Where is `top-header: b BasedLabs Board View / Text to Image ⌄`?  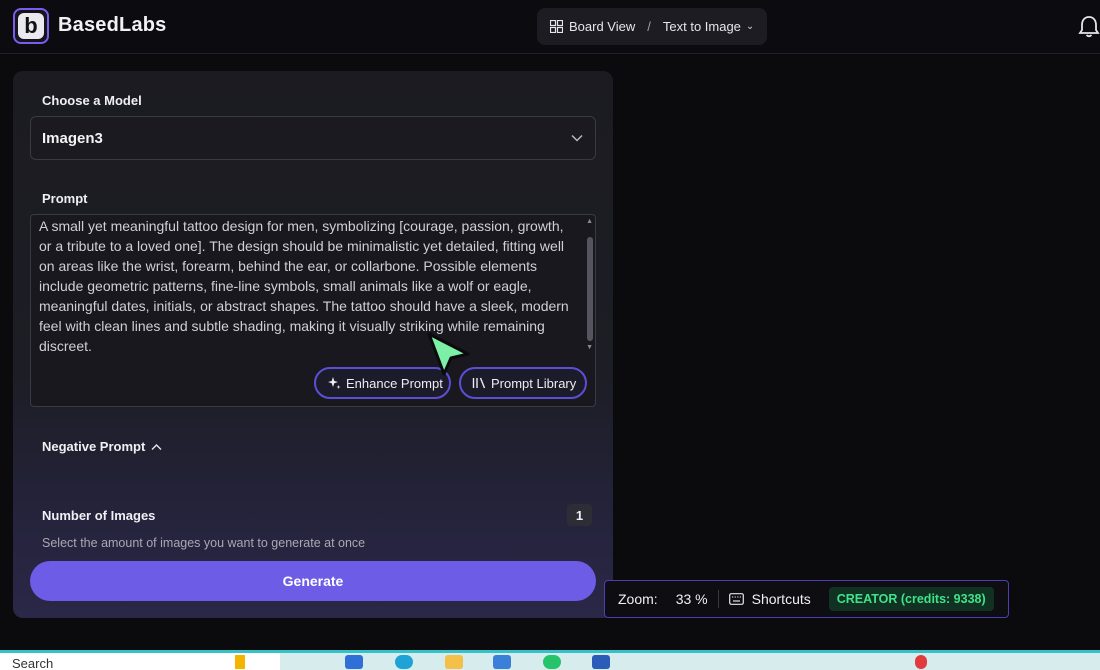
top-header: b BasedLabs Board View / Text to Image ⌄ is located at coordinates (550, 27).